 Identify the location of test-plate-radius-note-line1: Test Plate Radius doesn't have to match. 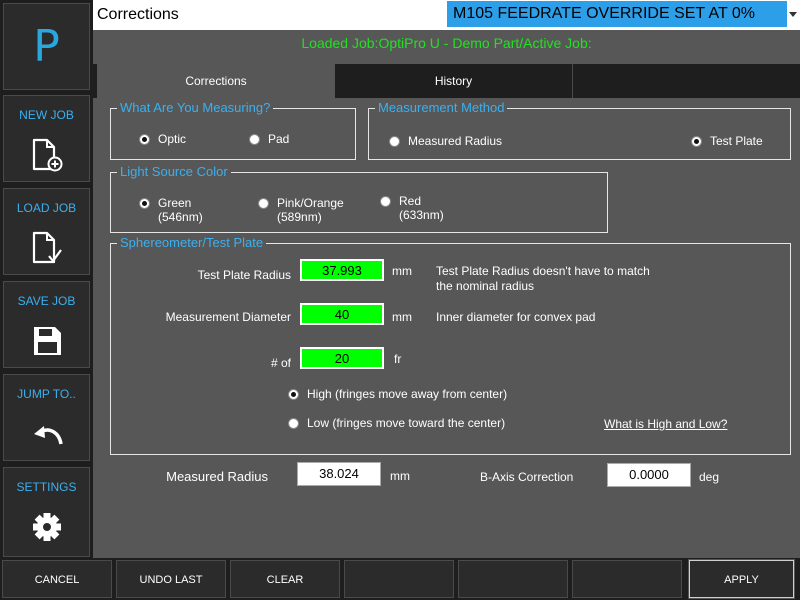
(543, 271).